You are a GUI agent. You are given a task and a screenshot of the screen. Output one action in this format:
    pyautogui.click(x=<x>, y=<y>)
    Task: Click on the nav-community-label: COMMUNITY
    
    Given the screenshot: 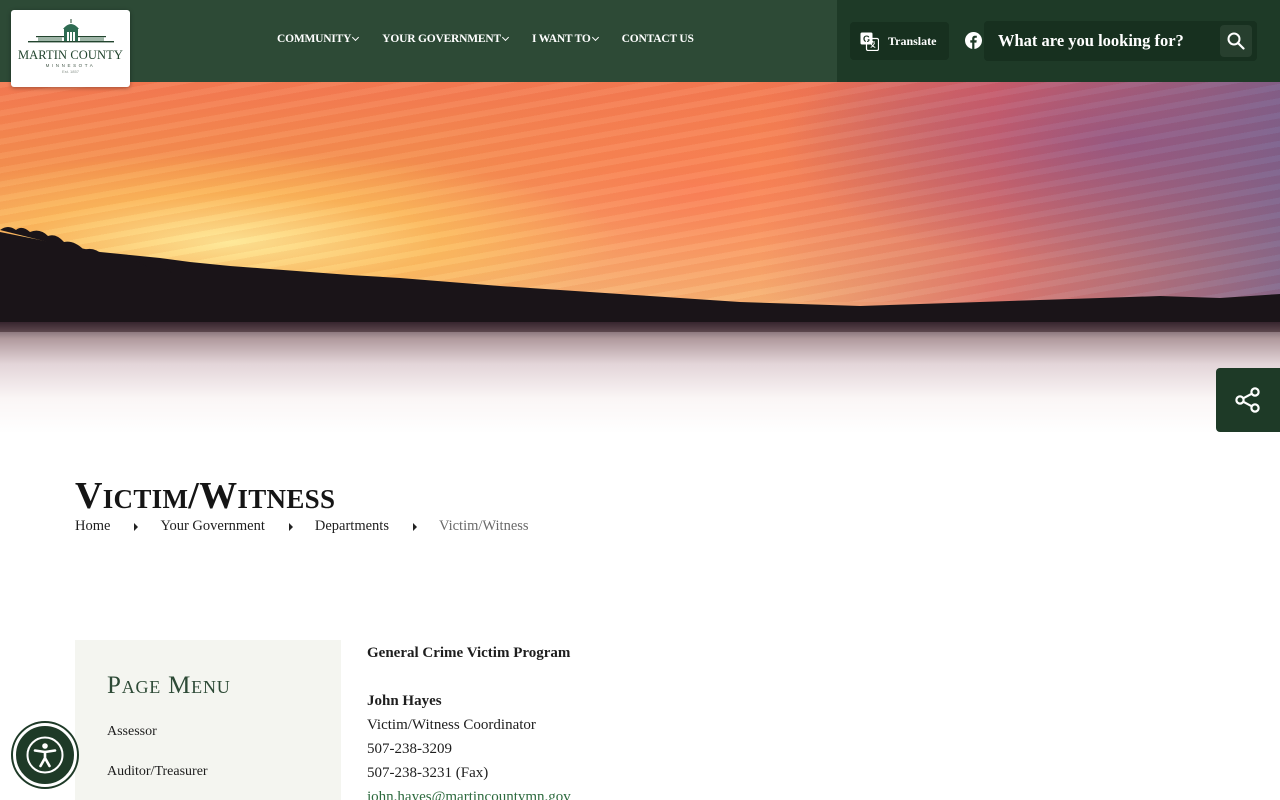 What is the action you would take?
    pyautogui.click(x=314, y=39)
    